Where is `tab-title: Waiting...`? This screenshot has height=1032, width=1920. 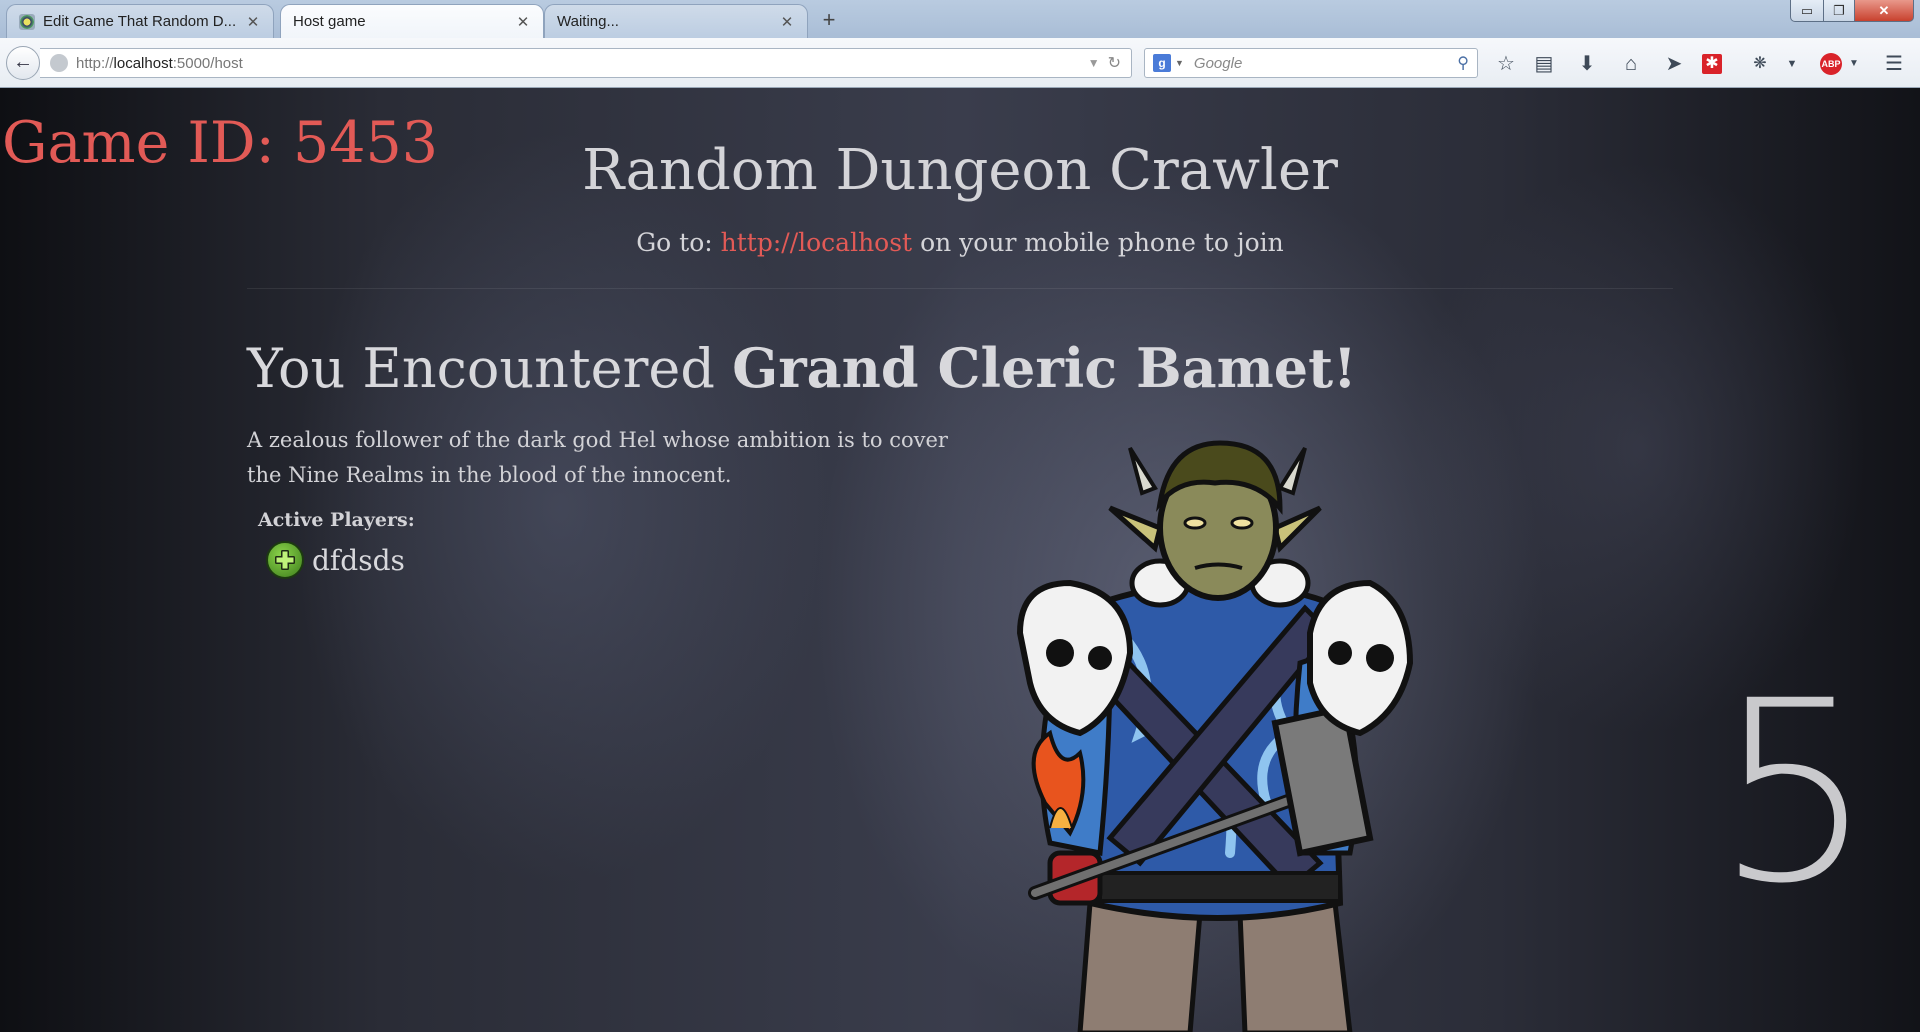
tab-title: Waiting... is located at coordinates (588, 21).